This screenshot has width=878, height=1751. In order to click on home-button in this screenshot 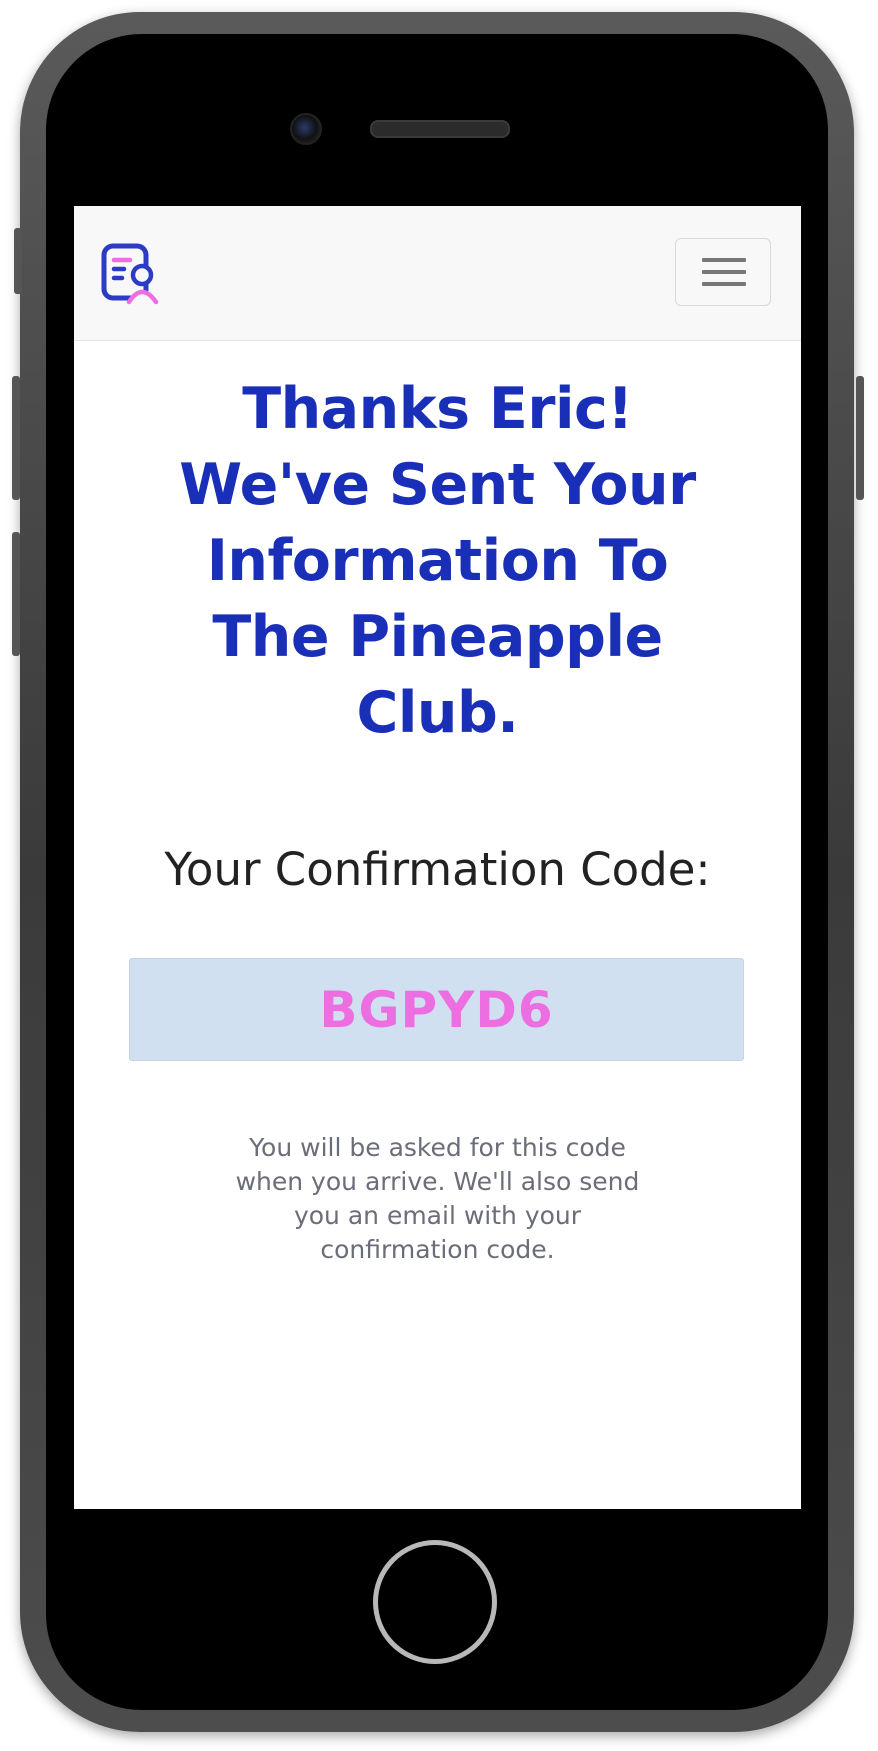, I will do `click(435, 1602)`.